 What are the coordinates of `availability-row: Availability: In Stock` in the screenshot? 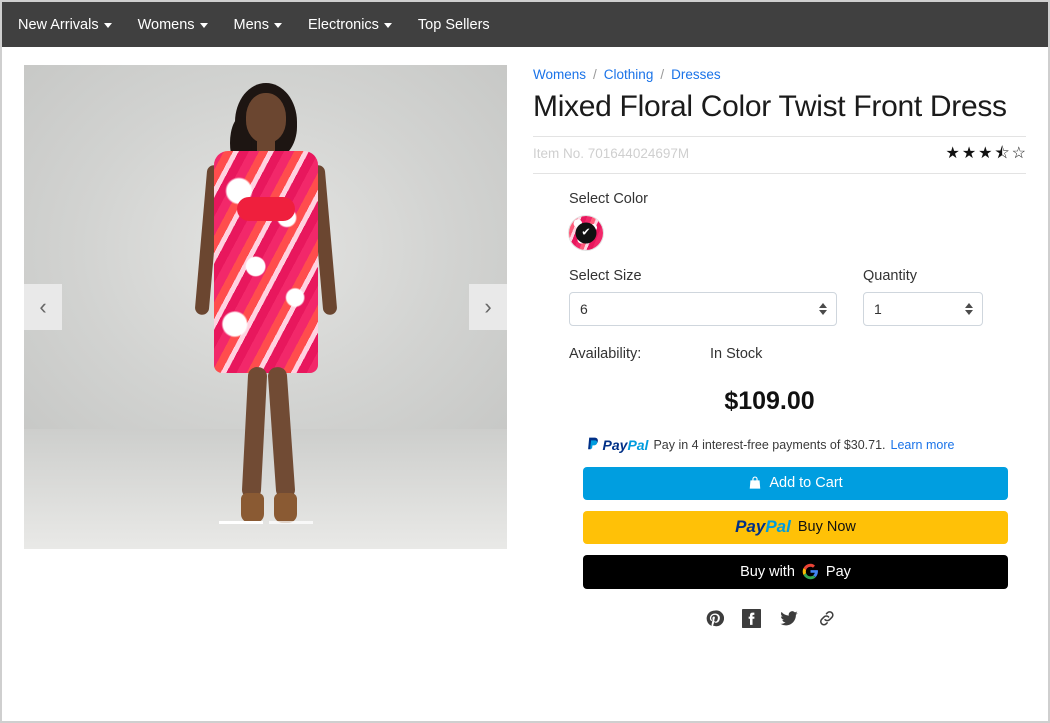 It's located at (779, 344).